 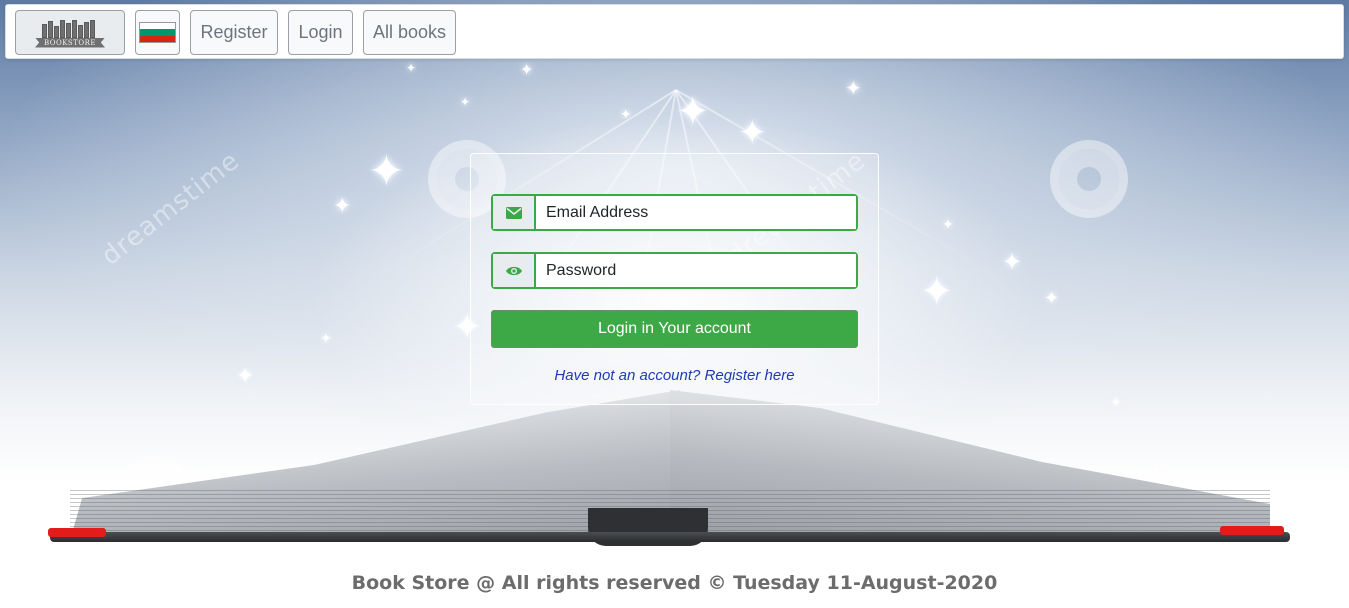 I want to click on book-ribbon-left, so click(x=77, y=532).